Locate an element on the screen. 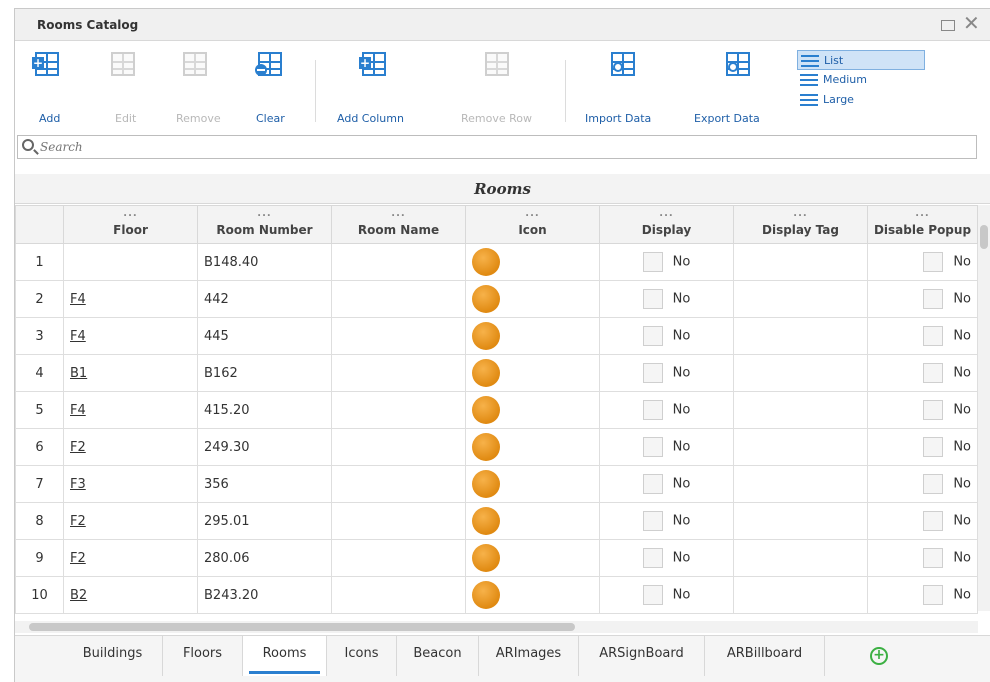 This screenshot has width=990, height=682. close-icon: ✕ is located at coordinates (971, 23).